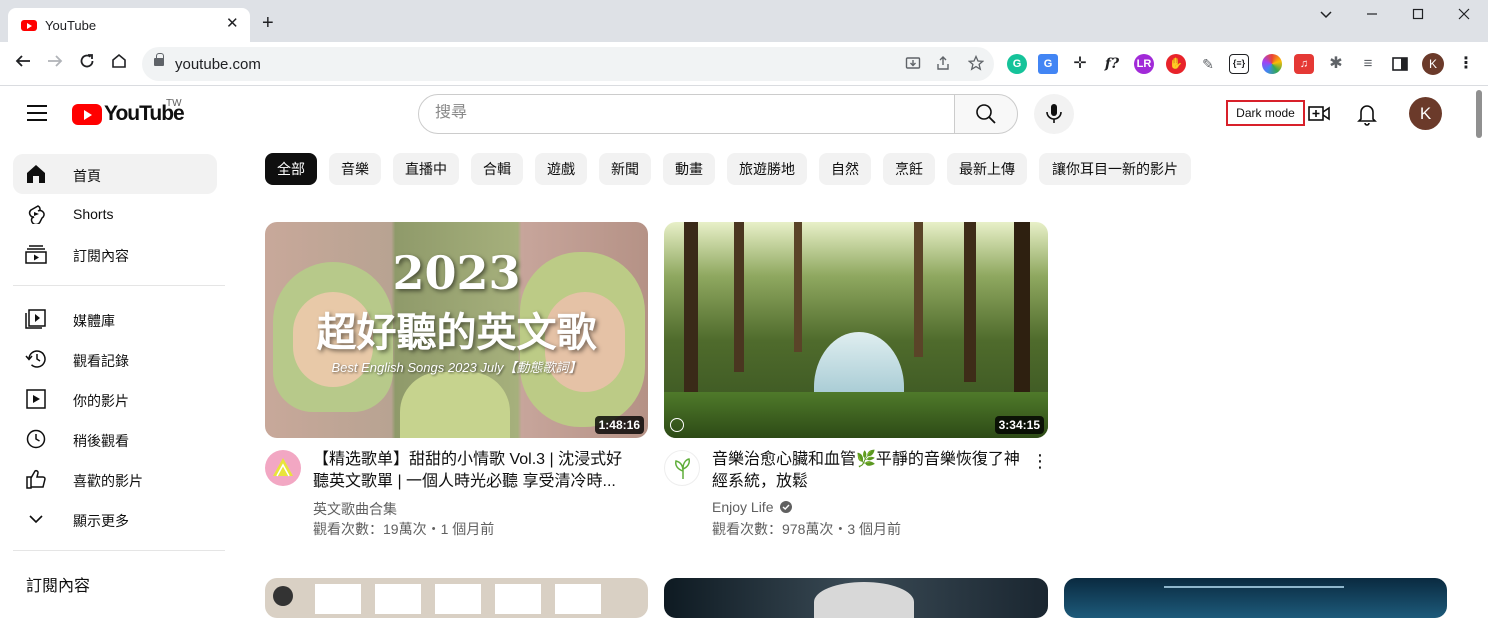 Image resolution: width=1488 pixels, height=618 pixels. I want to click on subscriptions-heading: 訂閱內容, so click(58, 586).